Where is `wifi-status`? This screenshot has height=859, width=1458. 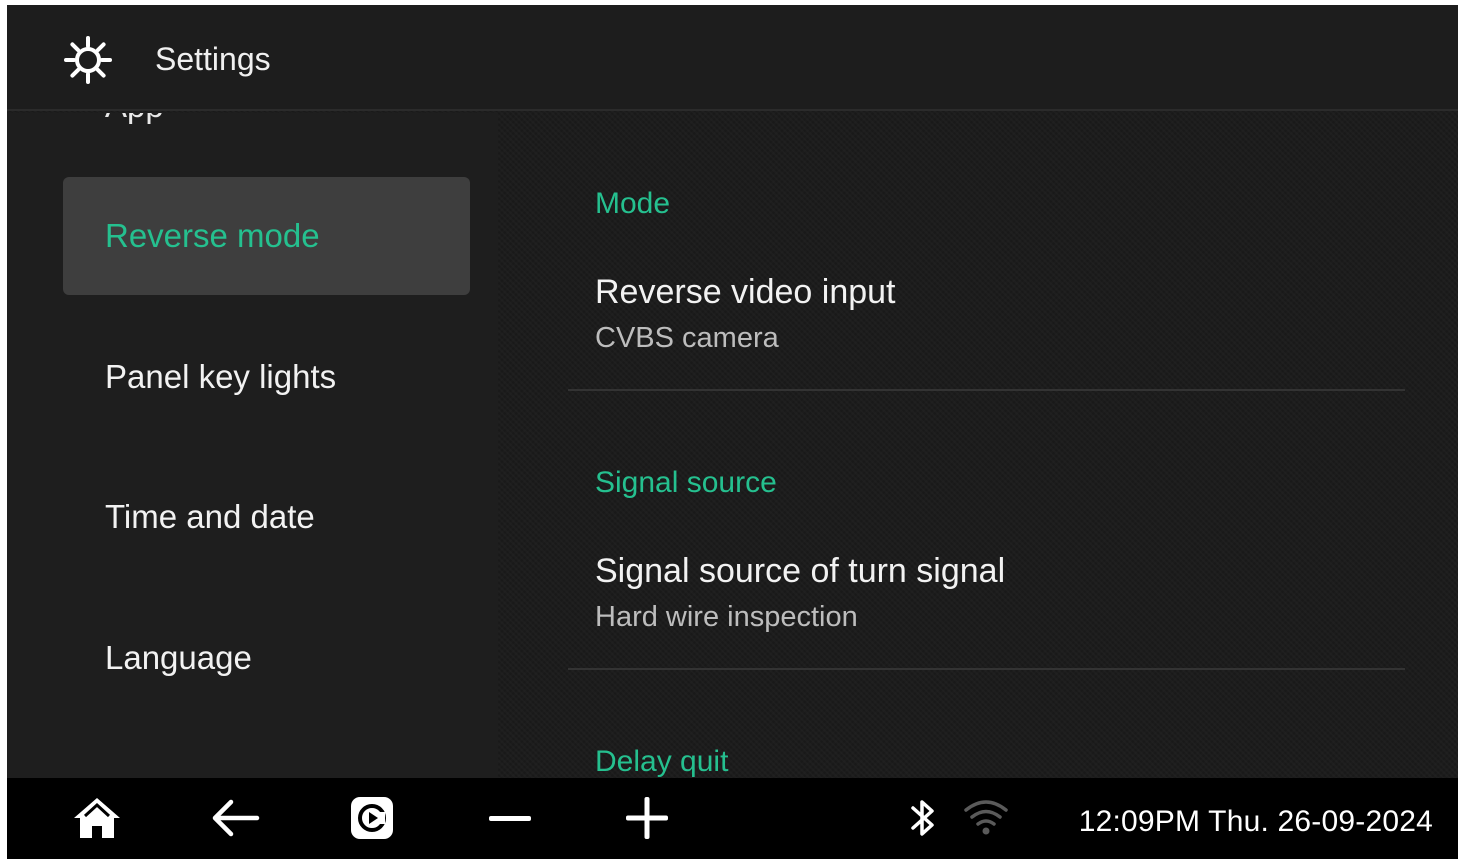 wifi-status is located at coordinates (986, 820).